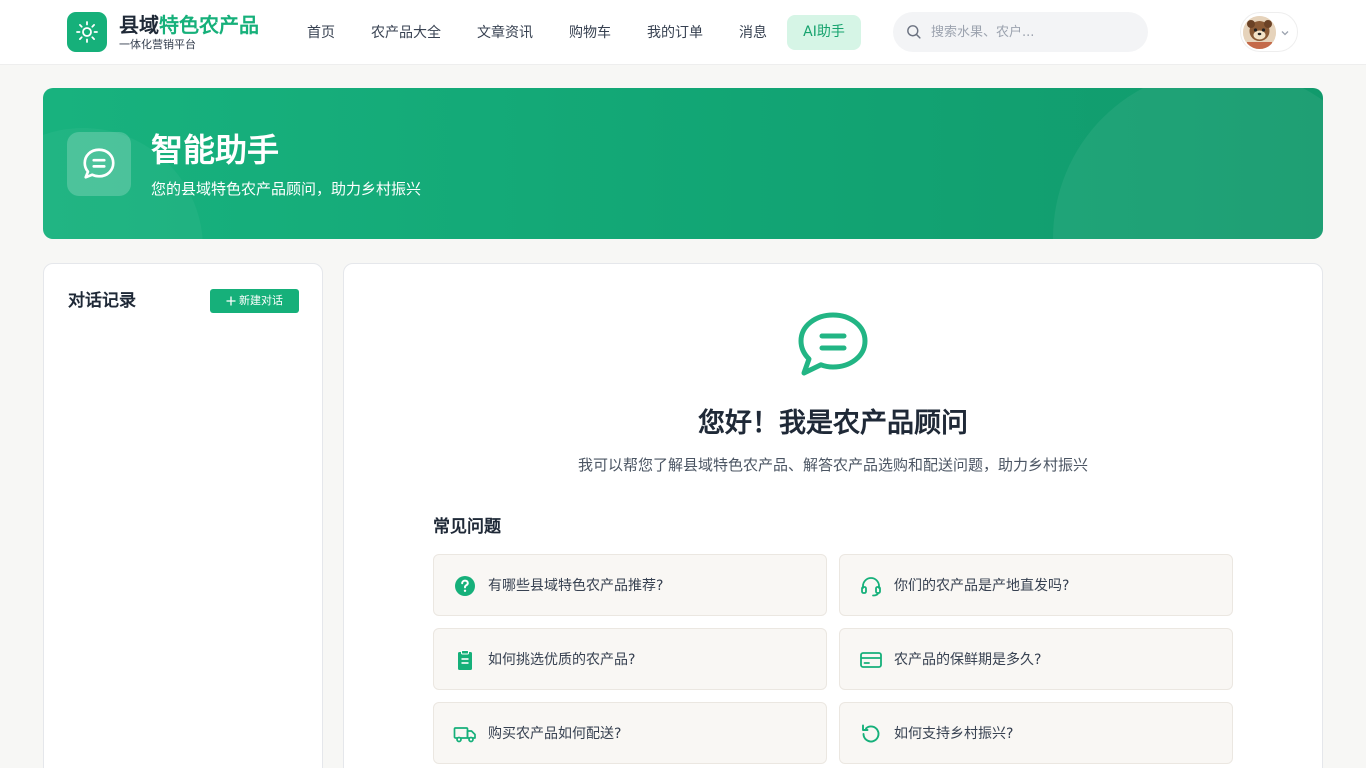  I want to click on banner-icon-box, so click(99, 164).